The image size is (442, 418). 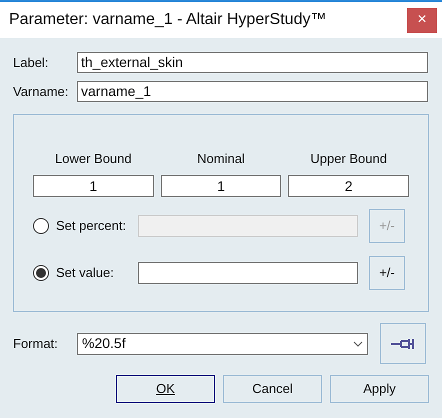 I want to click on radio-label: Set value:, so click(x=85, y=273).